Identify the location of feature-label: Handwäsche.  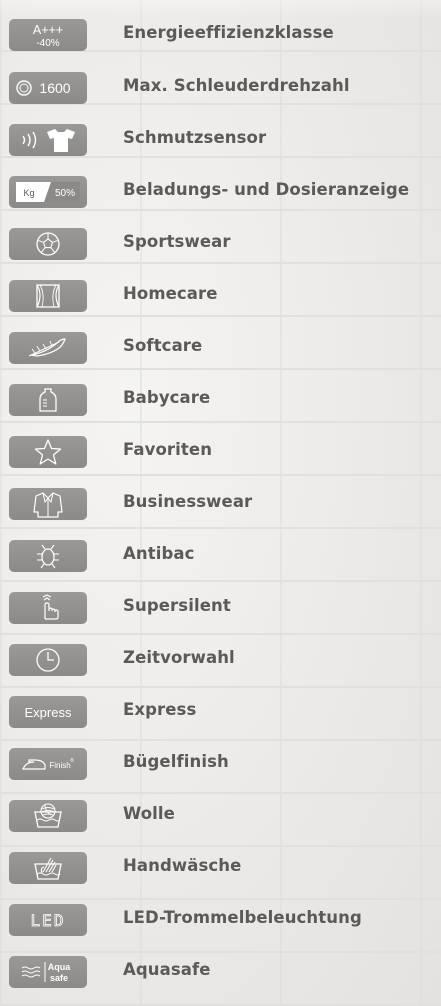
(182, 865).